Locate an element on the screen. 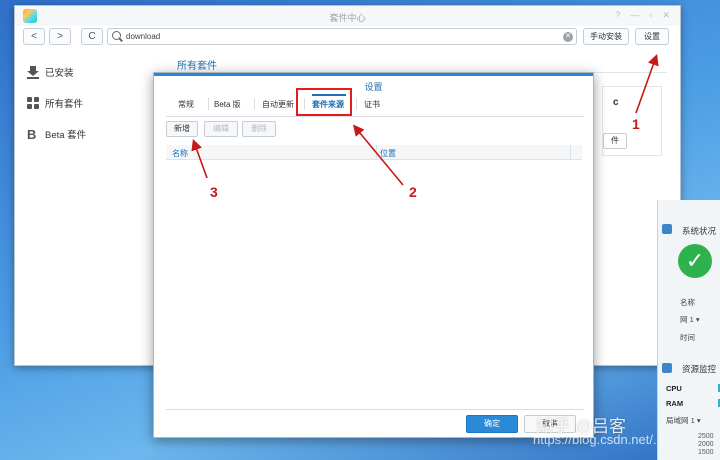  lan2-label: 局域网 1 ▾ is located at coordinates (683, 420).